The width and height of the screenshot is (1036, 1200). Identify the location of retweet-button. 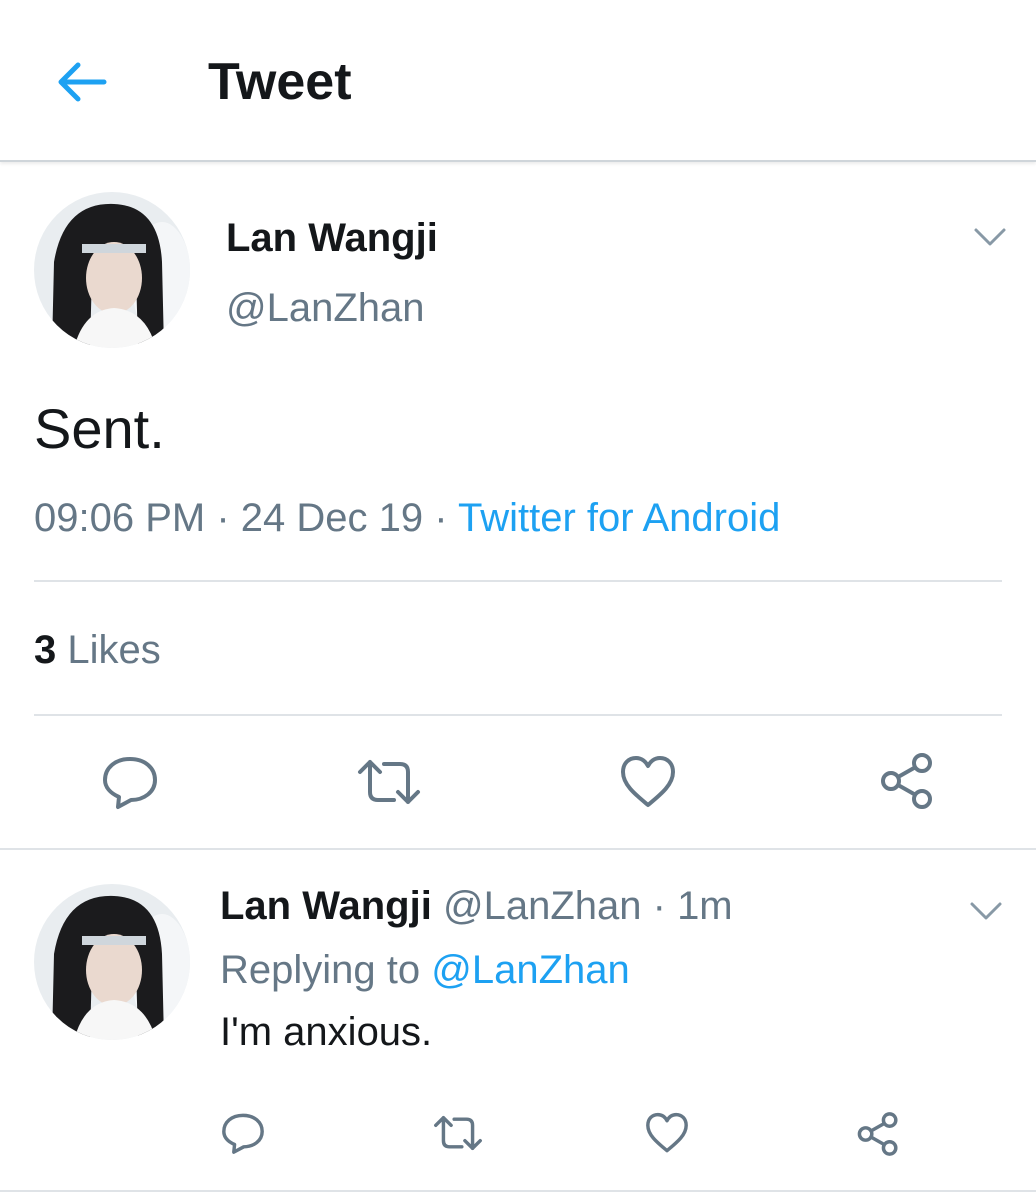
(389, 782).